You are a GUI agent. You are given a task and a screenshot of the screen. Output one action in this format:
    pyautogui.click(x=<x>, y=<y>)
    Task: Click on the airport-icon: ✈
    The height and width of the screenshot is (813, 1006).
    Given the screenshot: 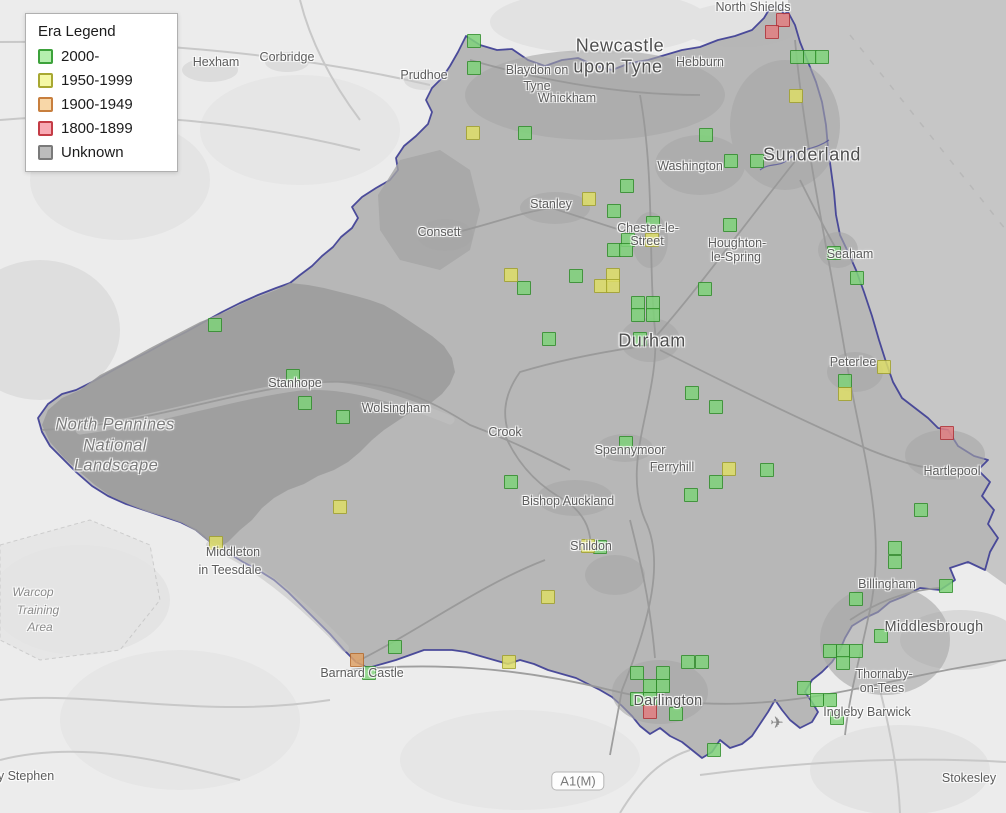 What is the action you would take?
    pyautogui.click(x=777, y=723)
    